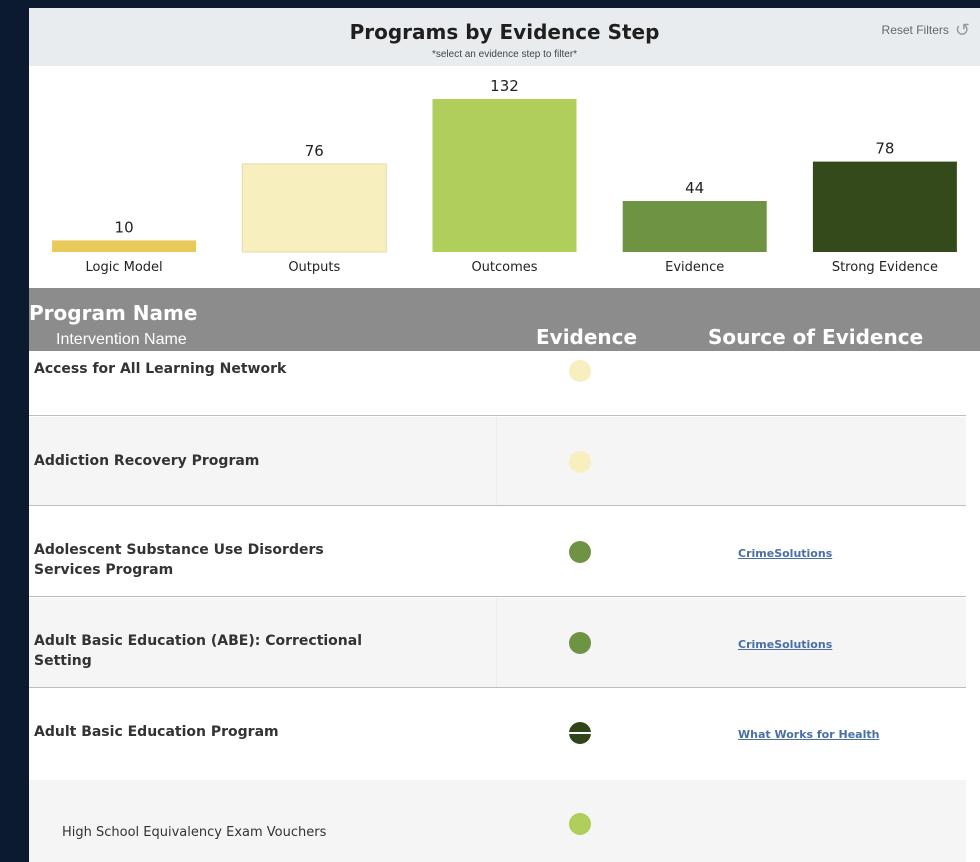  Describe the element at coordinates (586, 337) in the screenshot. I see `header-evidence: Evidence` at that location.